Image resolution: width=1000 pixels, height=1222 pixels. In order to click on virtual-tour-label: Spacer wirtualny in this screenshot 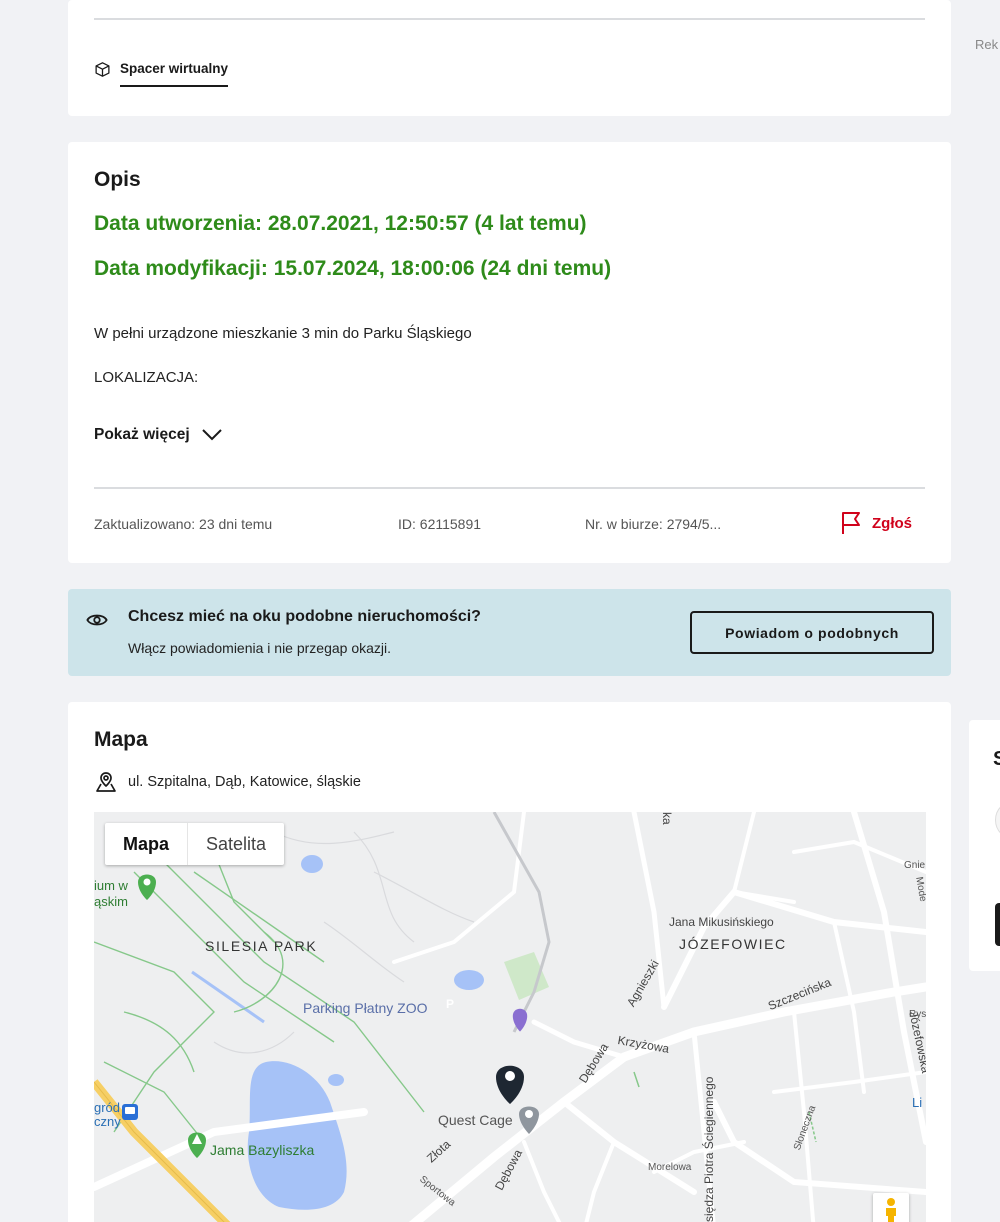, I will do `click(174, 74)`.